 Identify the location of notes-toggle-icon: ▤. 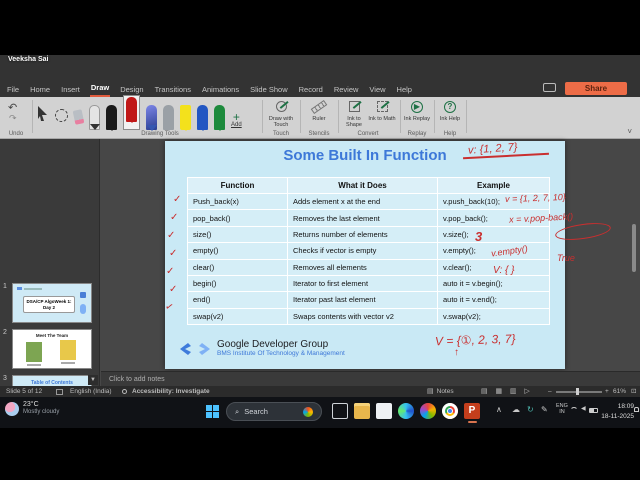
(430, 391).